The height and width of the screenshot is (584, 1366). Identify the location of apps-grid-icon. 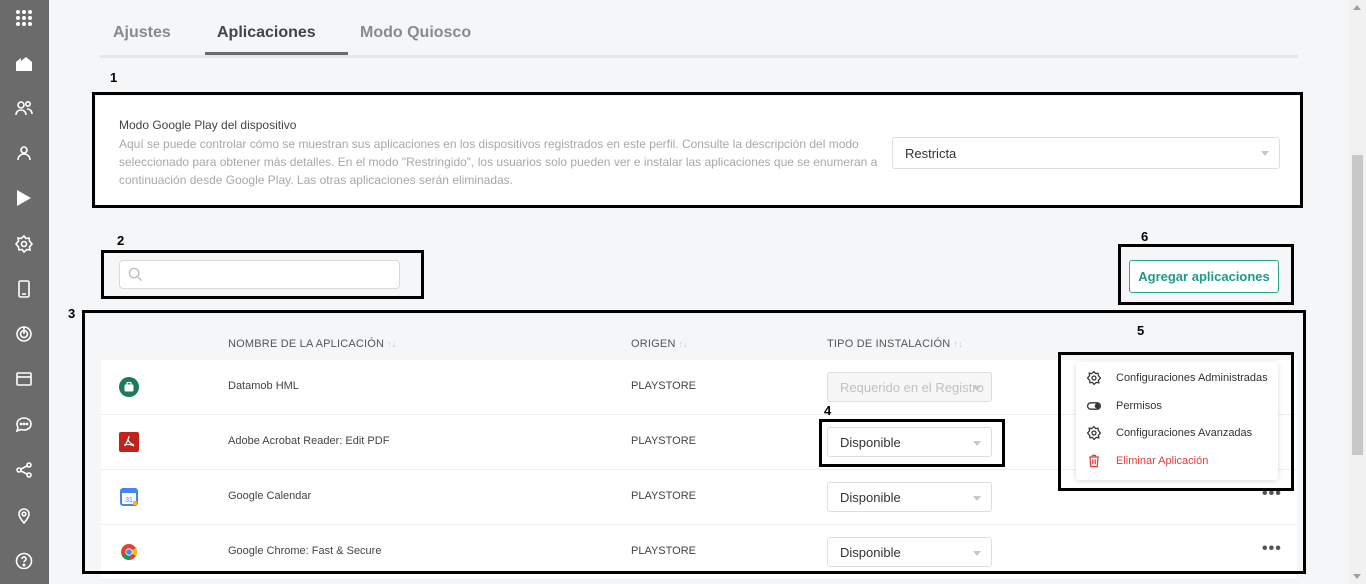
(24, 18).